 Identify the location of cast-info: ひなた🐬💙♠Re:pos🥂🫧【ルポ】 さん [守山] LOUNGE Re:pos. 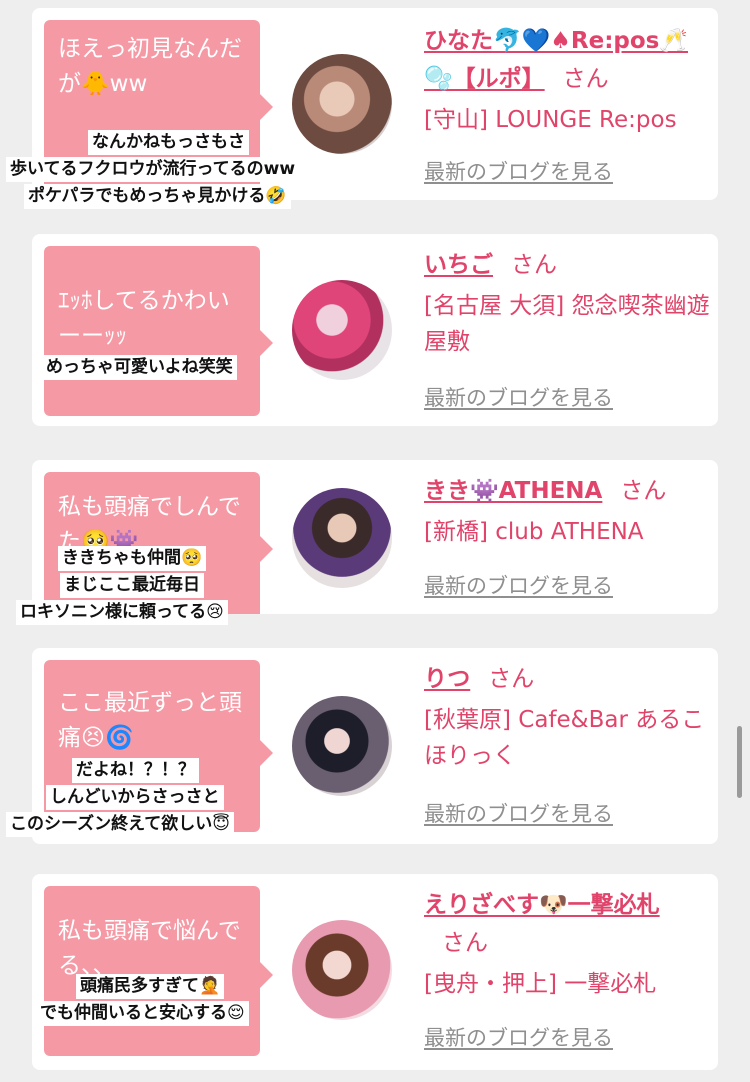
(569, 80).